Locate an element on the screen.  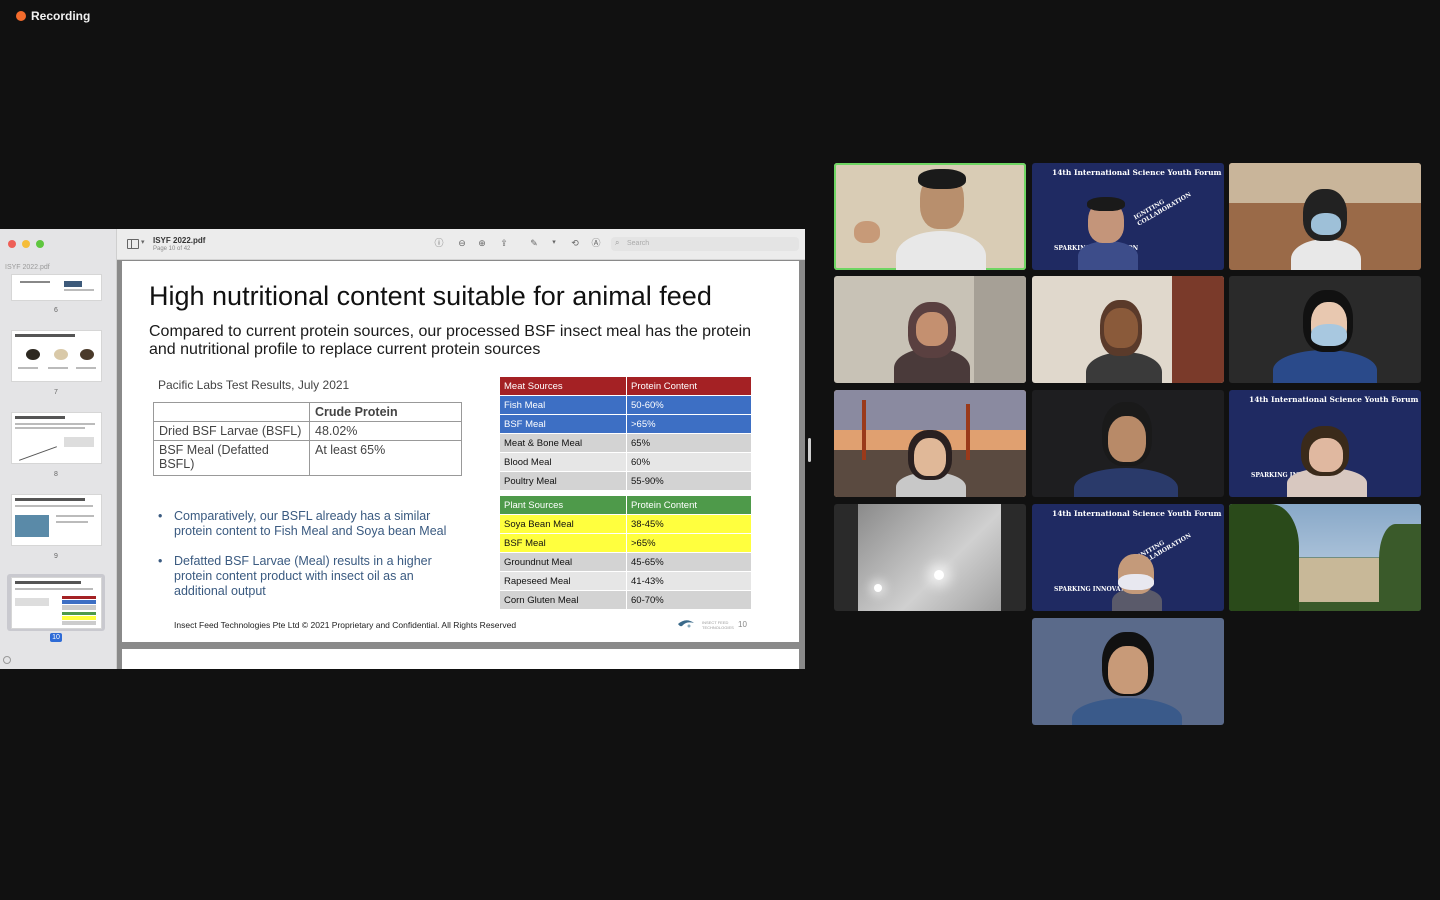
recording-dot-icon is located at coordinates (21, 16).